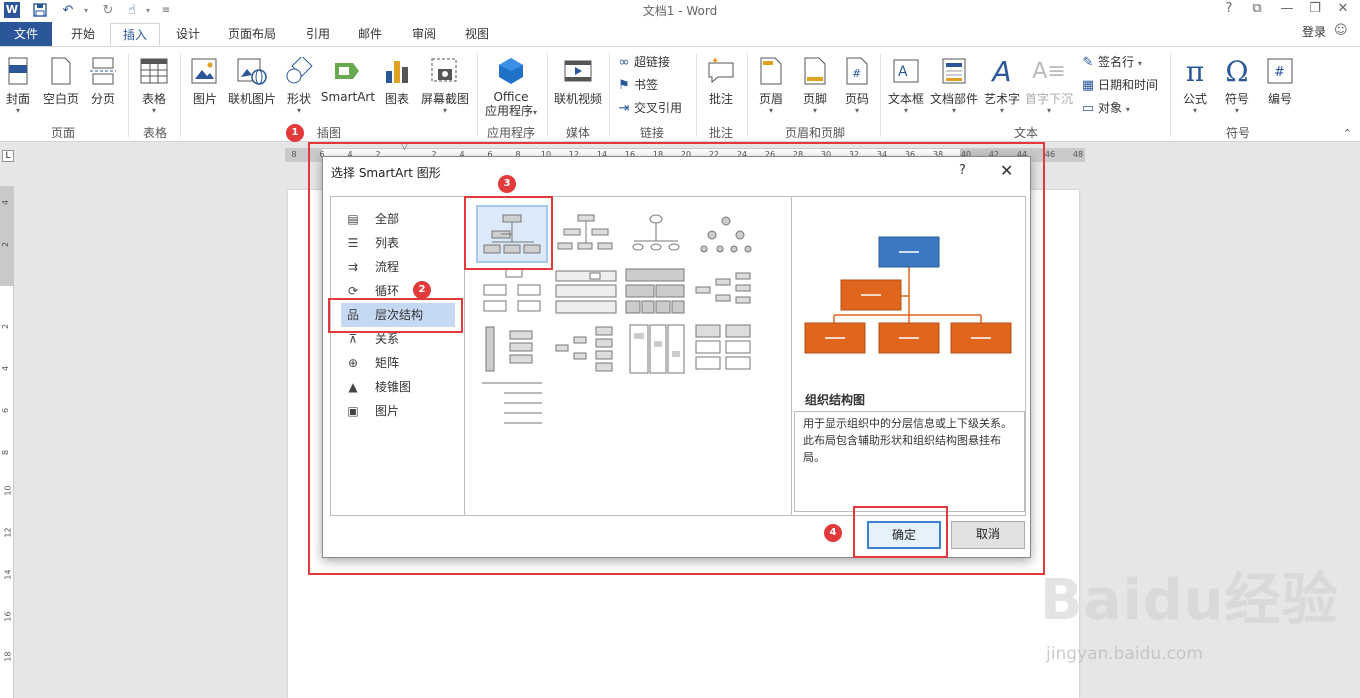  Describe the element at coordinates (1287, 8) in the screenshot. I see `minimize-button: —` at that location.